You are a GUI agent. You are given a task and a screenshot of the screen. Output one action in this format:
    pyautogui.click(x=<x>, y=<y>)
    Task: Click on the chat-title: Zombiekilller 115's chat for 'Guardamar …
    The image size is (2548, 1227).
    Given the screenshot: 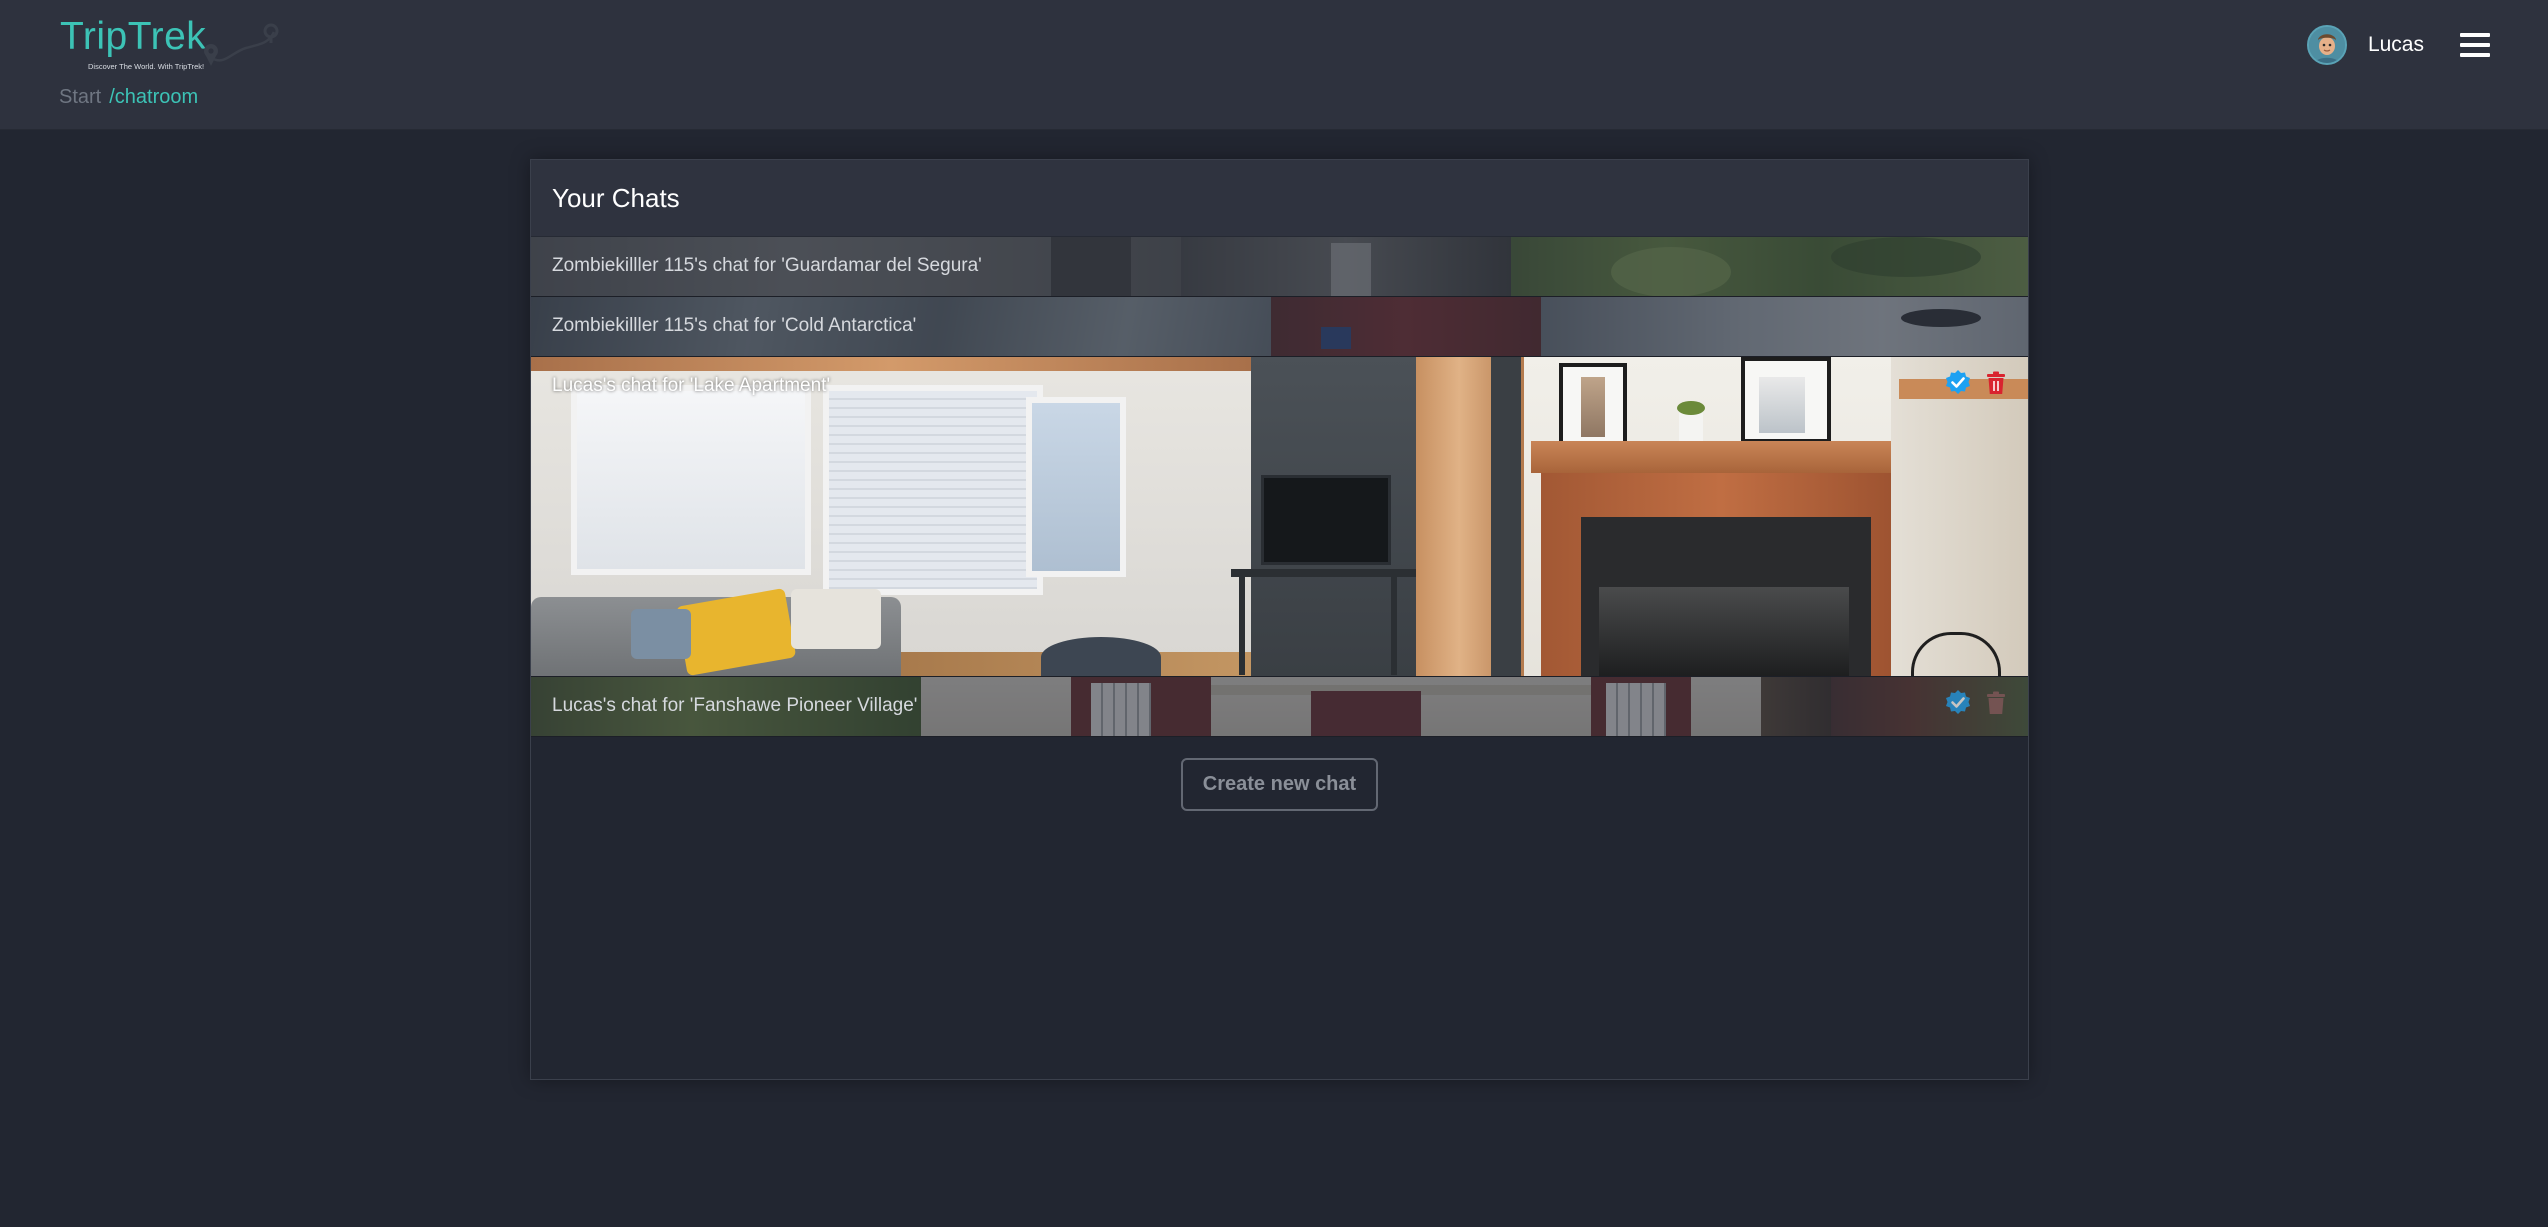 What is the action you would take?
    pyautogui.click(x=767, y=265)
    